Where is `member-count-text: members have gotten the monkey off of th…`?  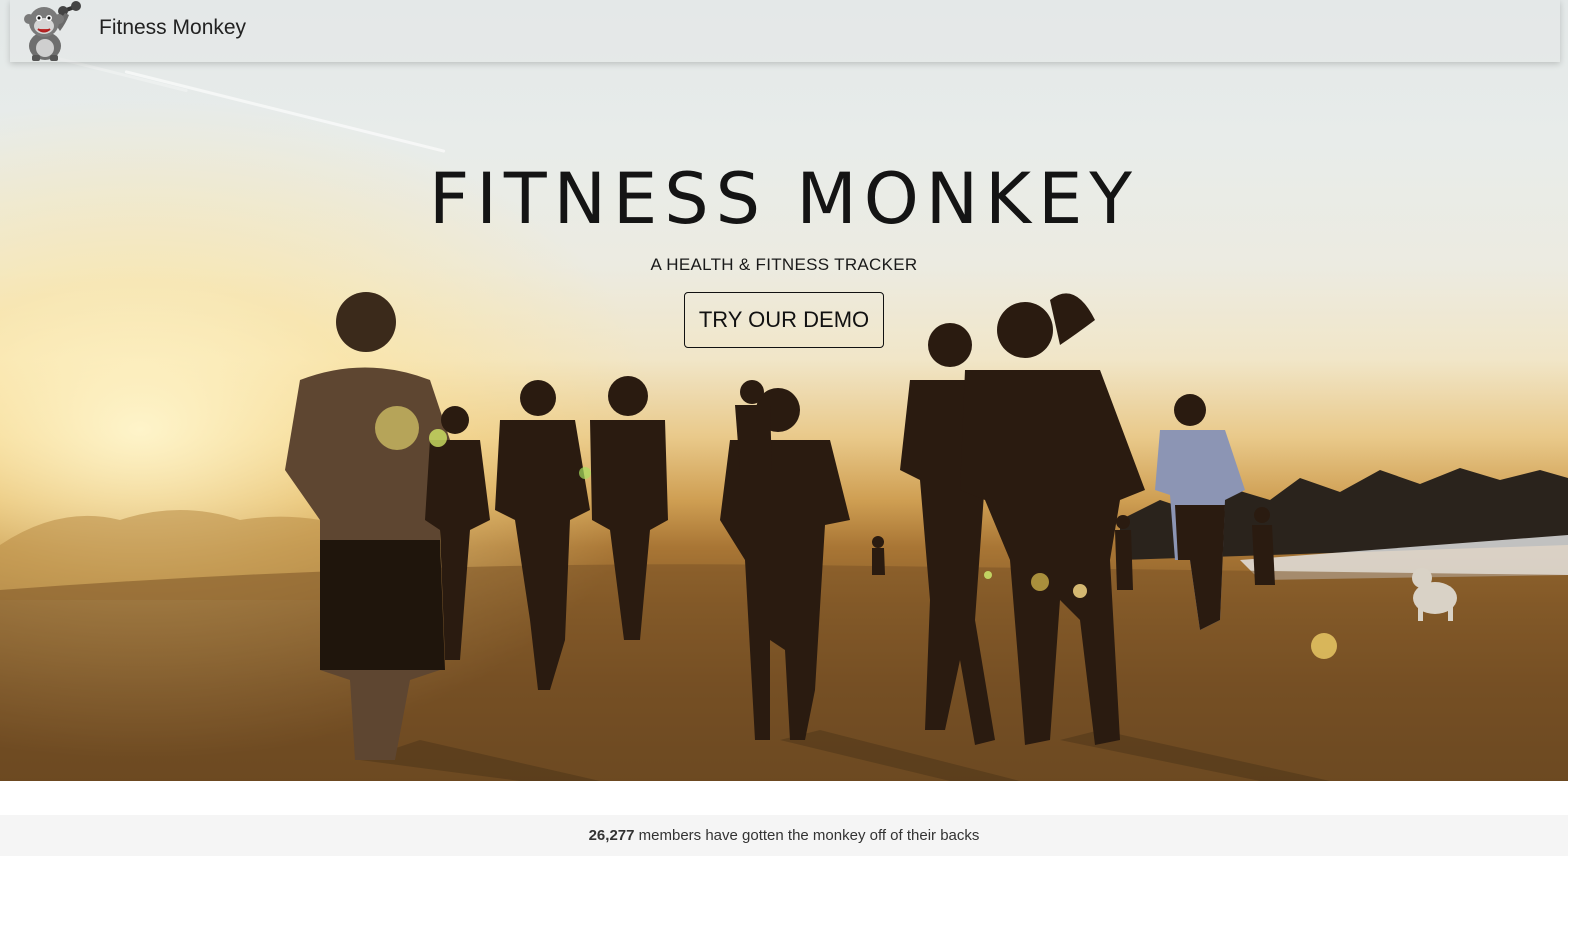 member-count-text: members have gotten the monkey off of th… is located at coordinates (807, 835).